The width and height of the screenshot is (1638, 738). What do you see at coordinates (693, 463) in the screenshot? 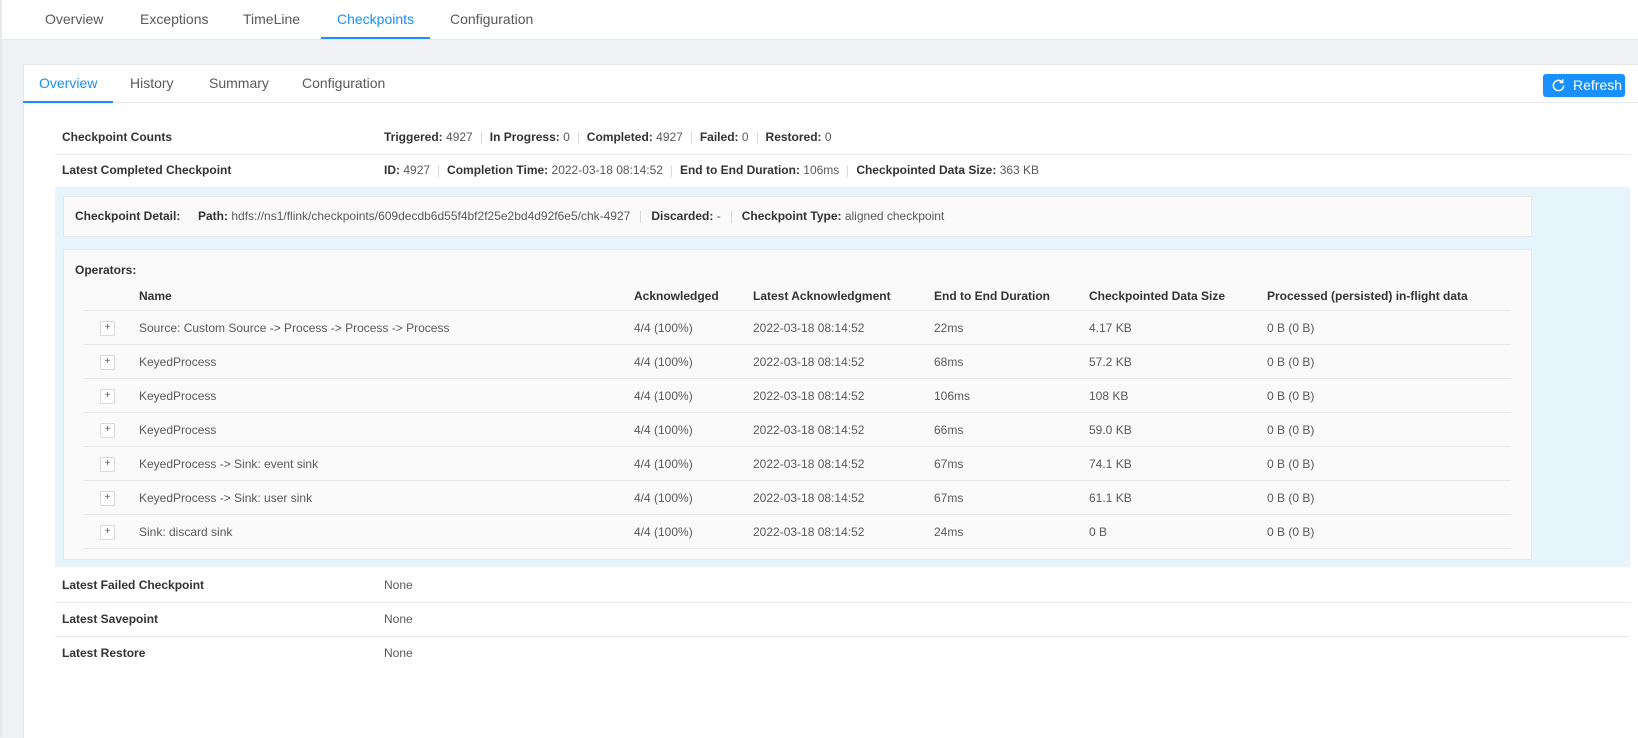
I see `acknowledged-value: 4/4 (100%)` at bounding box center [693, 463].